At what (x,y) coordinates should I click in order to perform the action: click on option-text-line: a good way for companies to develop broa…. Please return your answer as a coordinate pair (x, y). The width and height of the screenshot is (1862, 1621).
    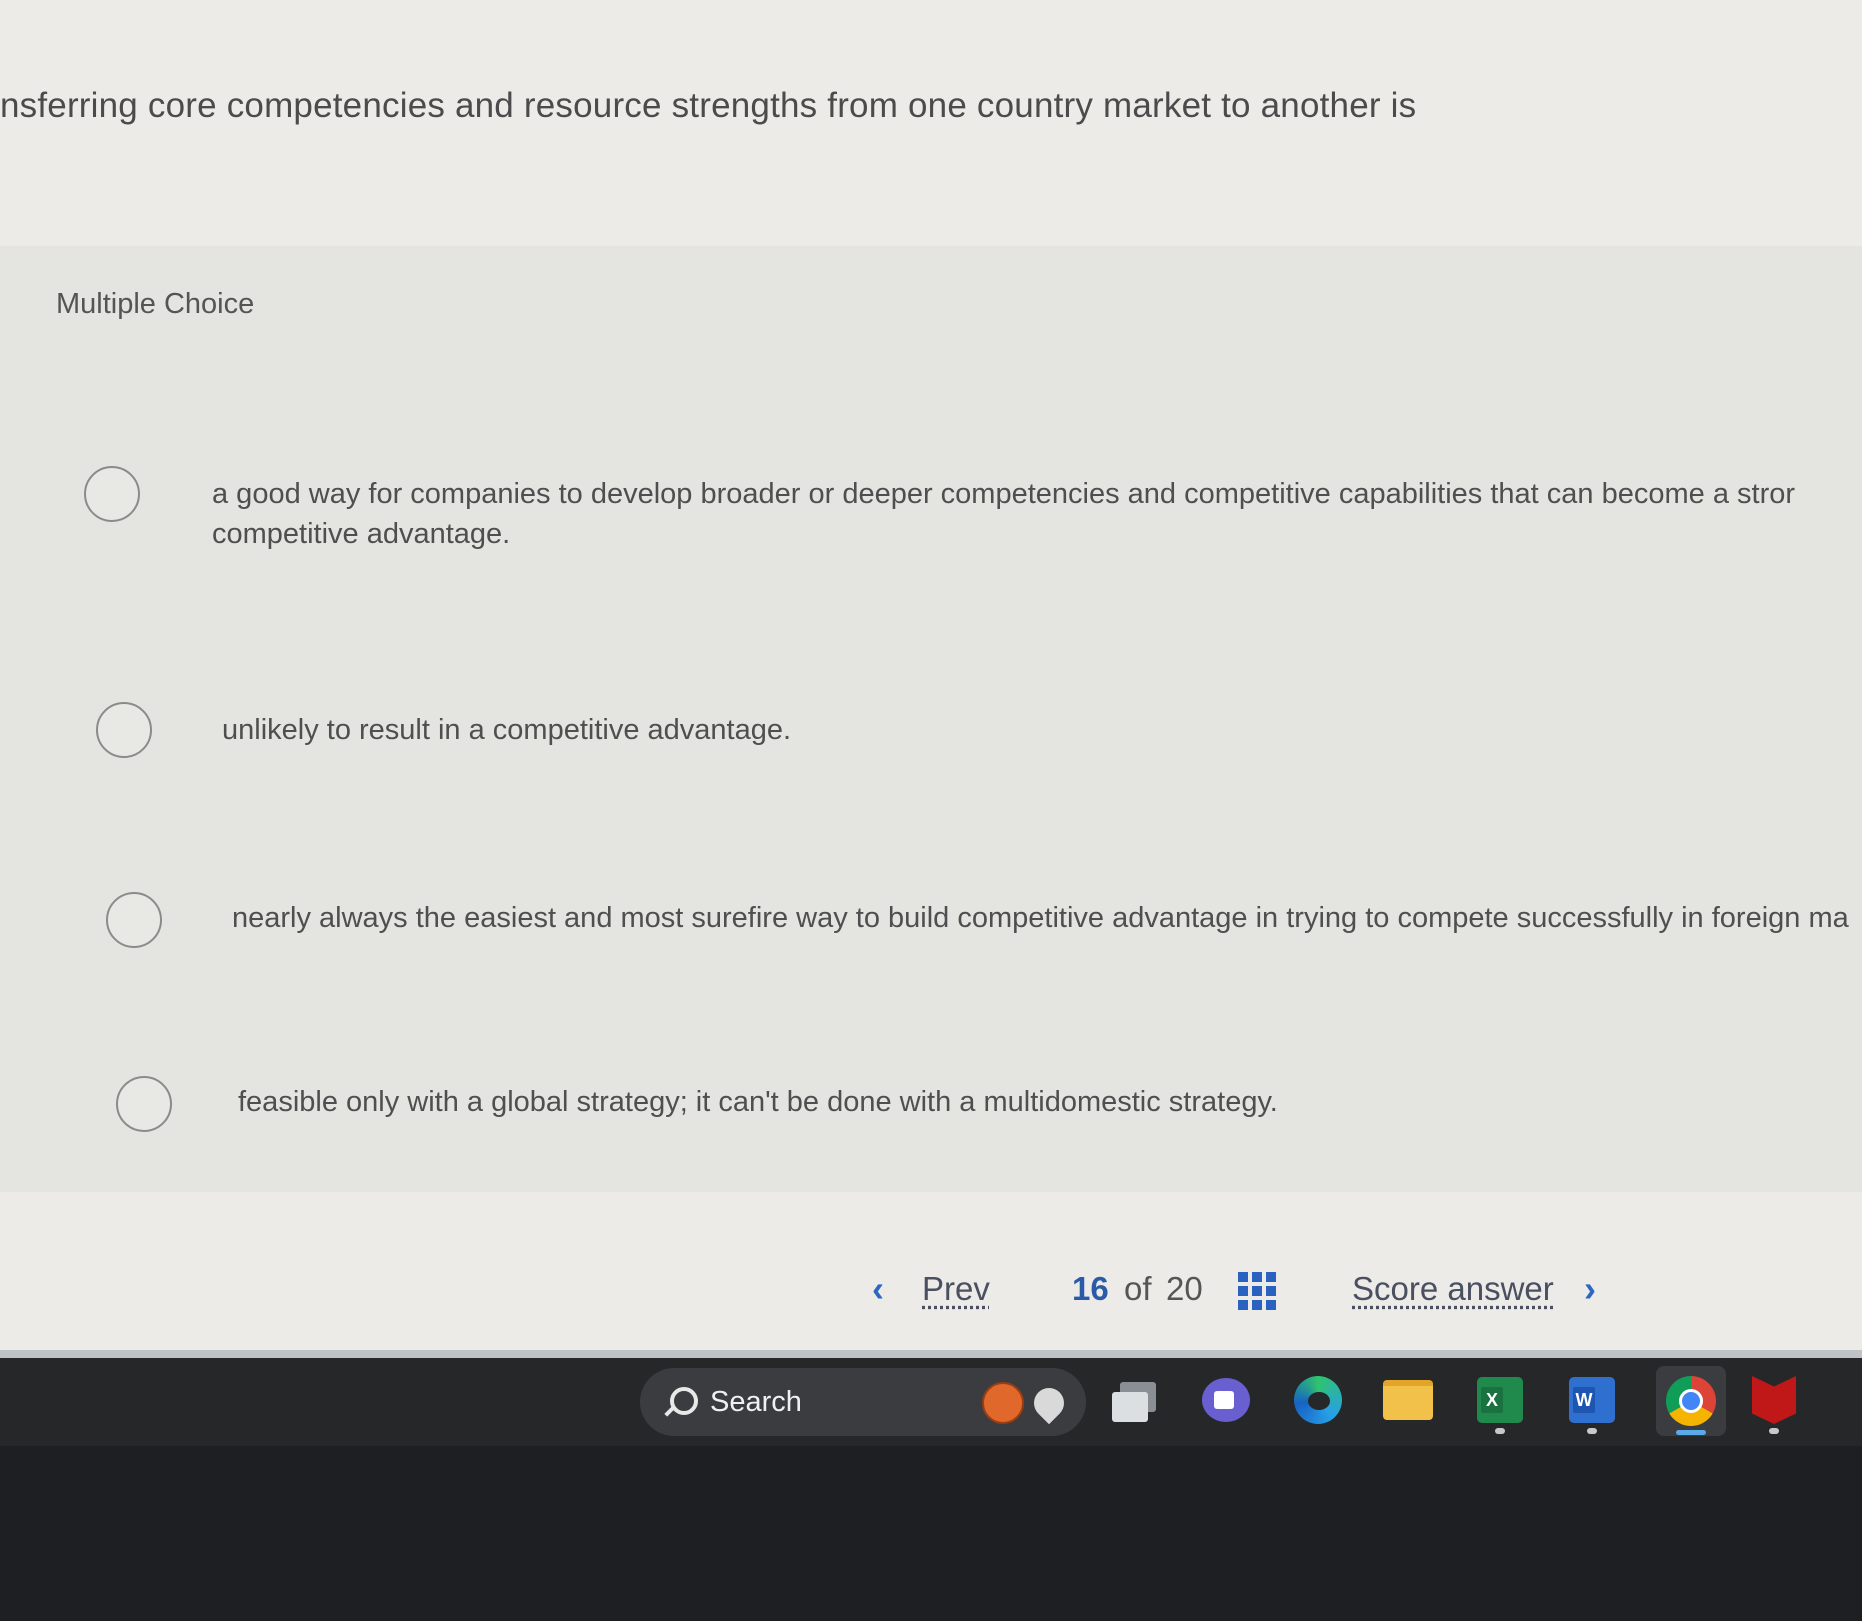
    Looking at the image, I should click on (1004, 494).